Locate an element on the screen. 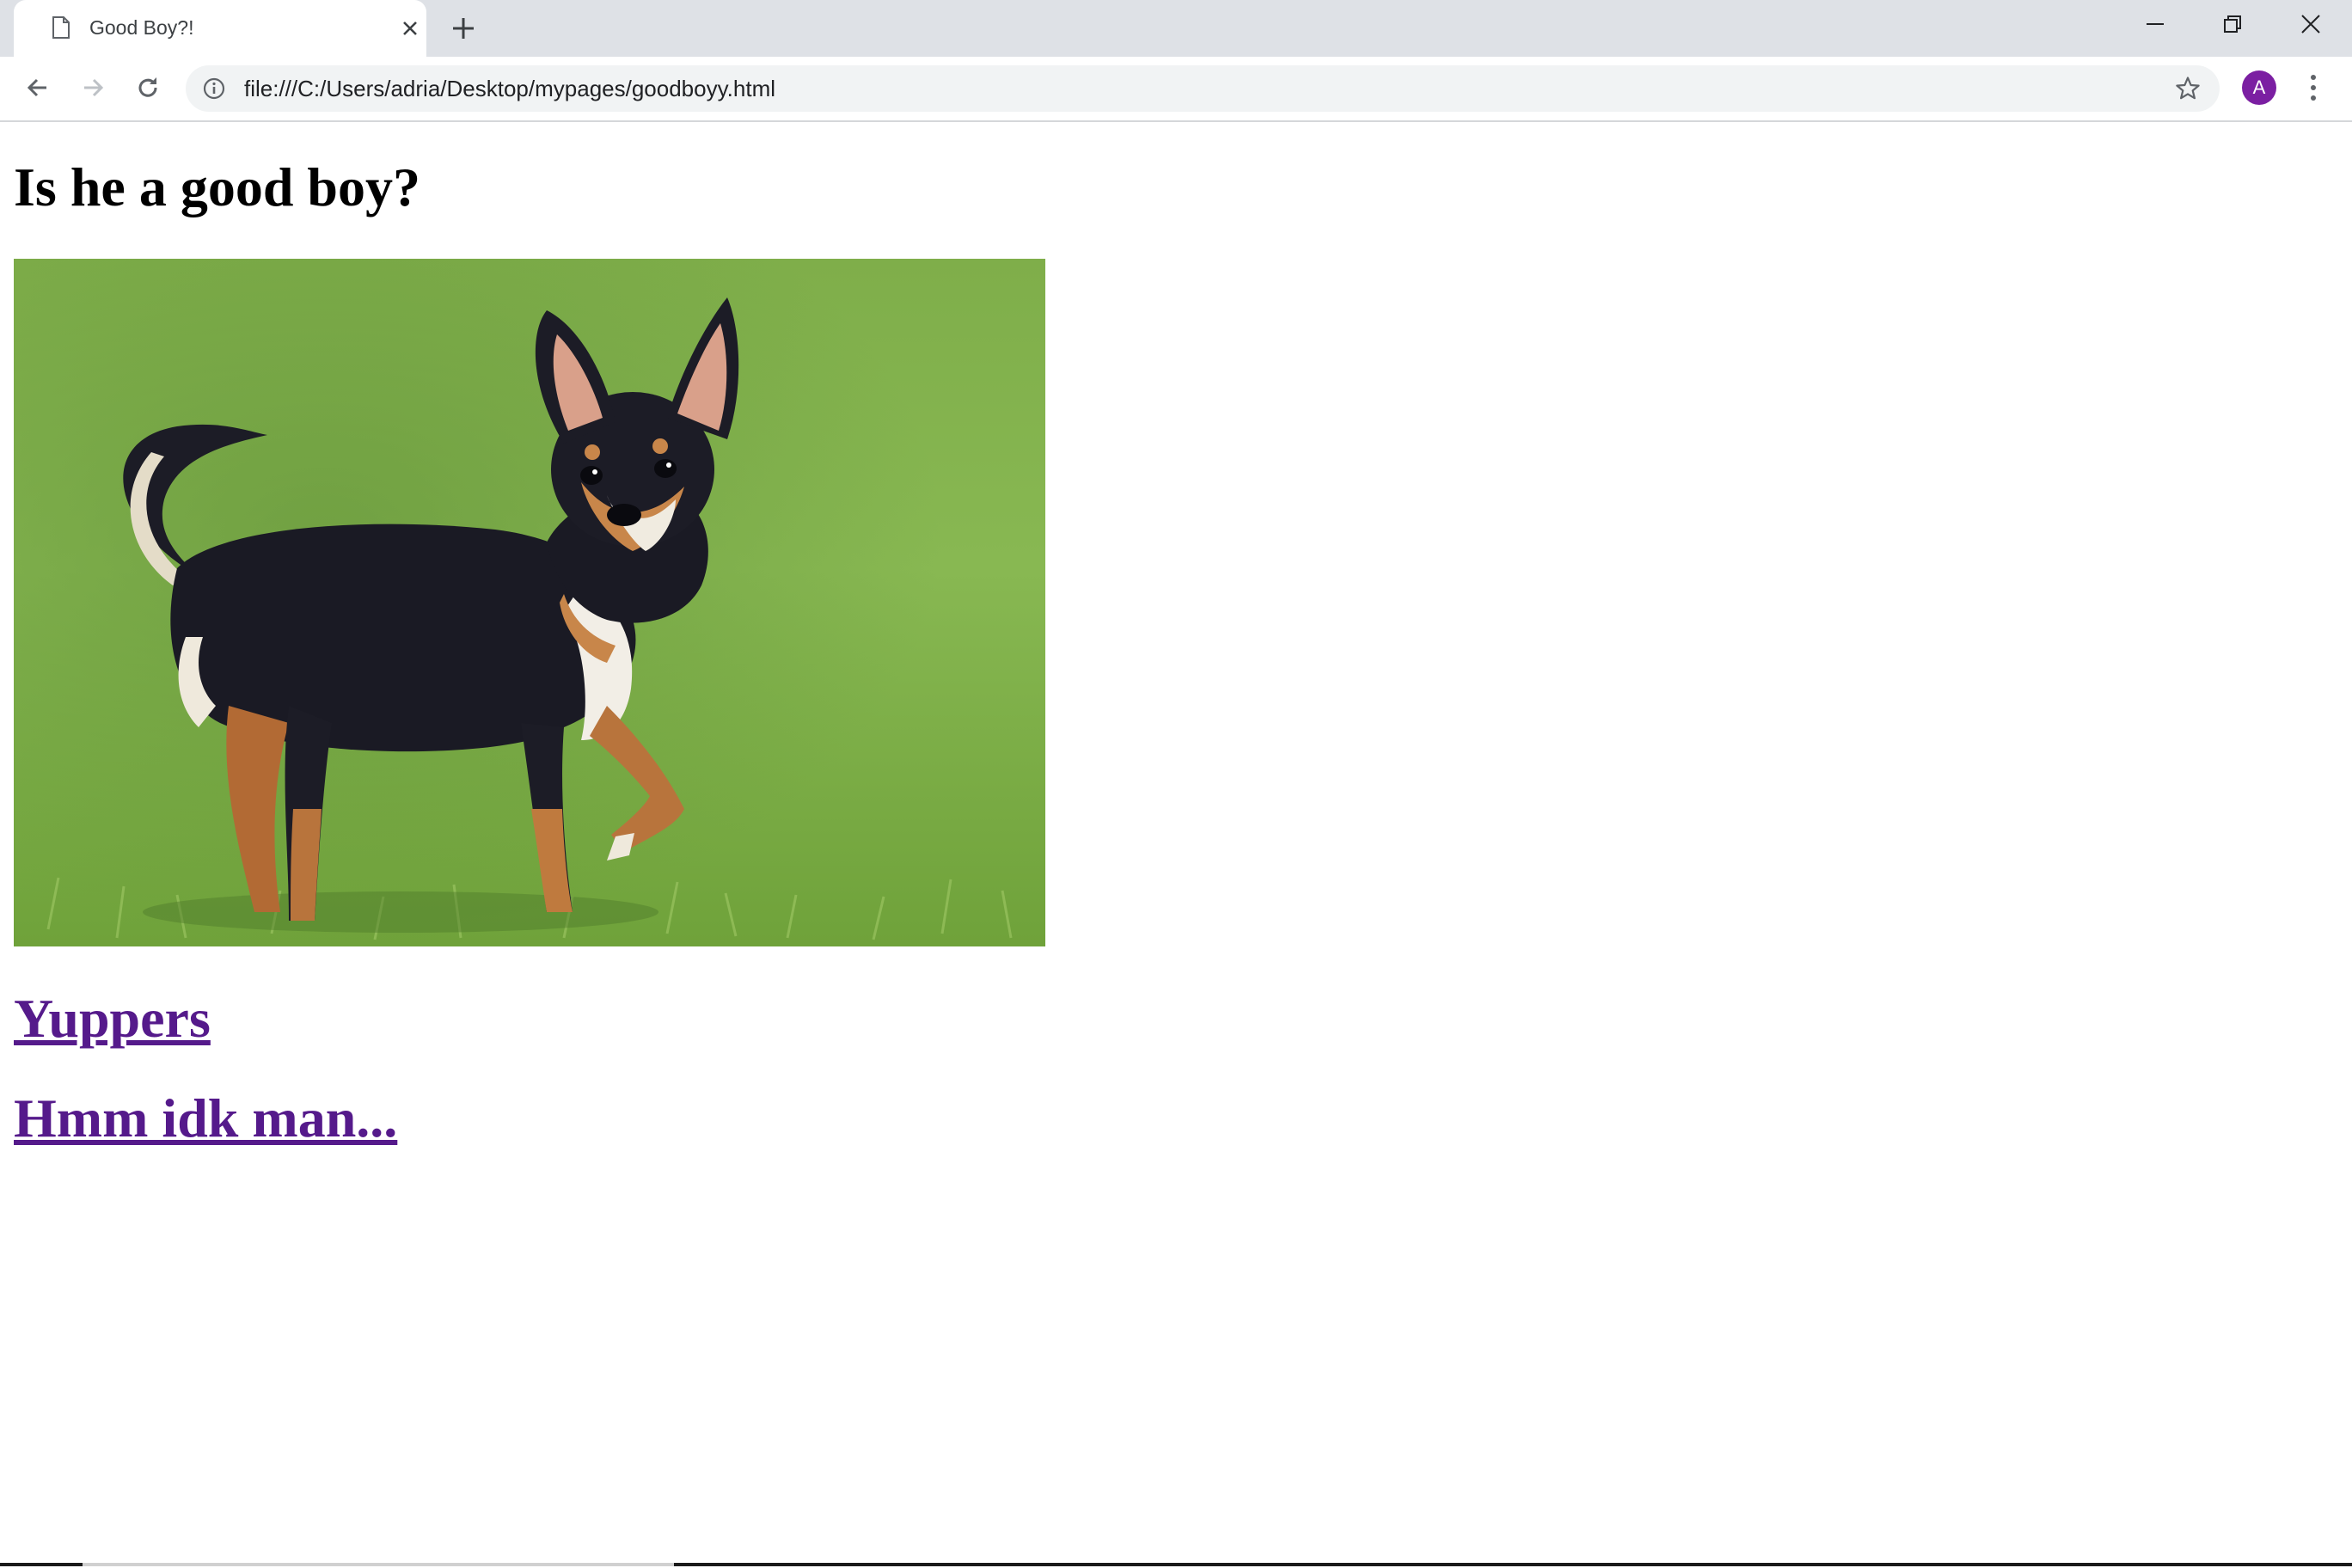 This screenshot has width=2352, height=1568. restore-icon is located at coordinates (2232, 24).